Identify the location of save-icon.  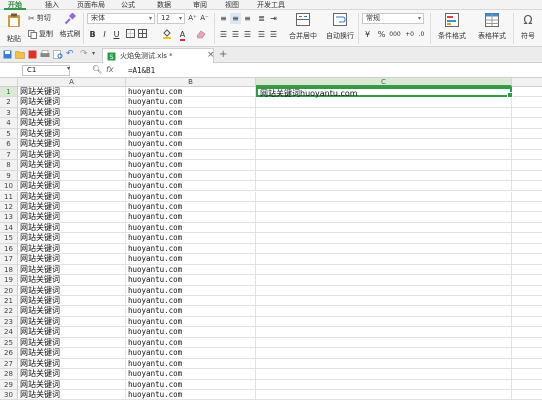
(7, 54).